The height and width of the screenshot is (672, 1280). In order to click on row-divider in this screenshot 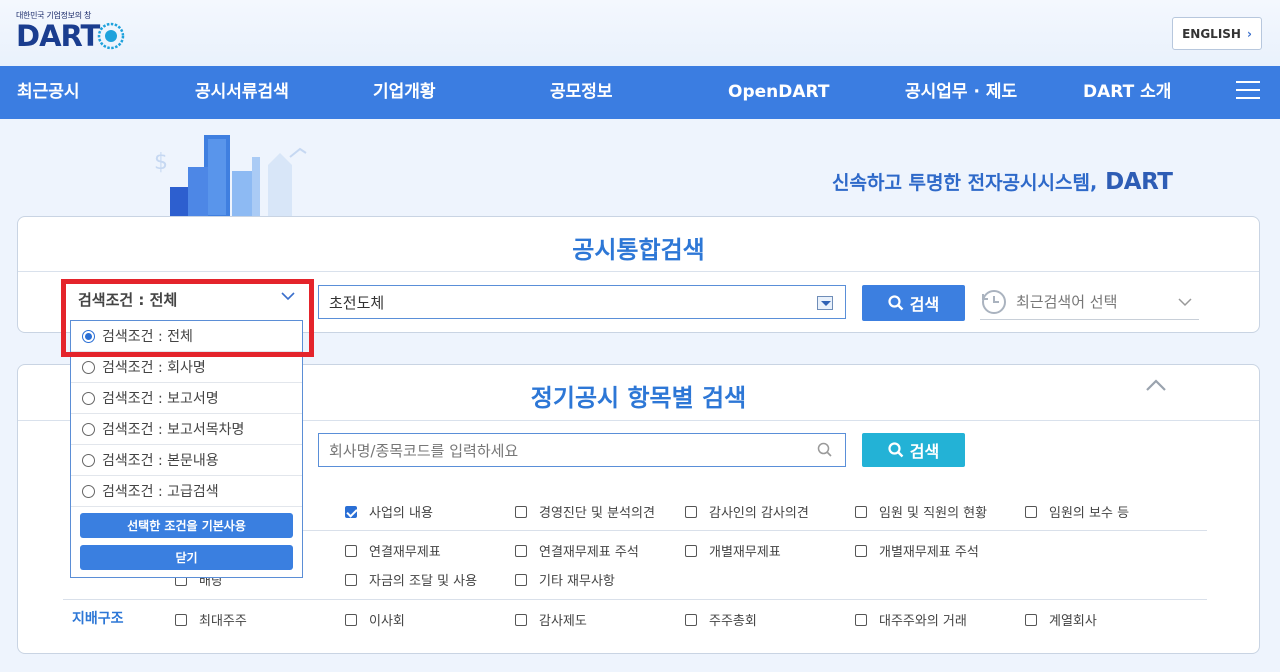, I will do `click(683, 530)`.